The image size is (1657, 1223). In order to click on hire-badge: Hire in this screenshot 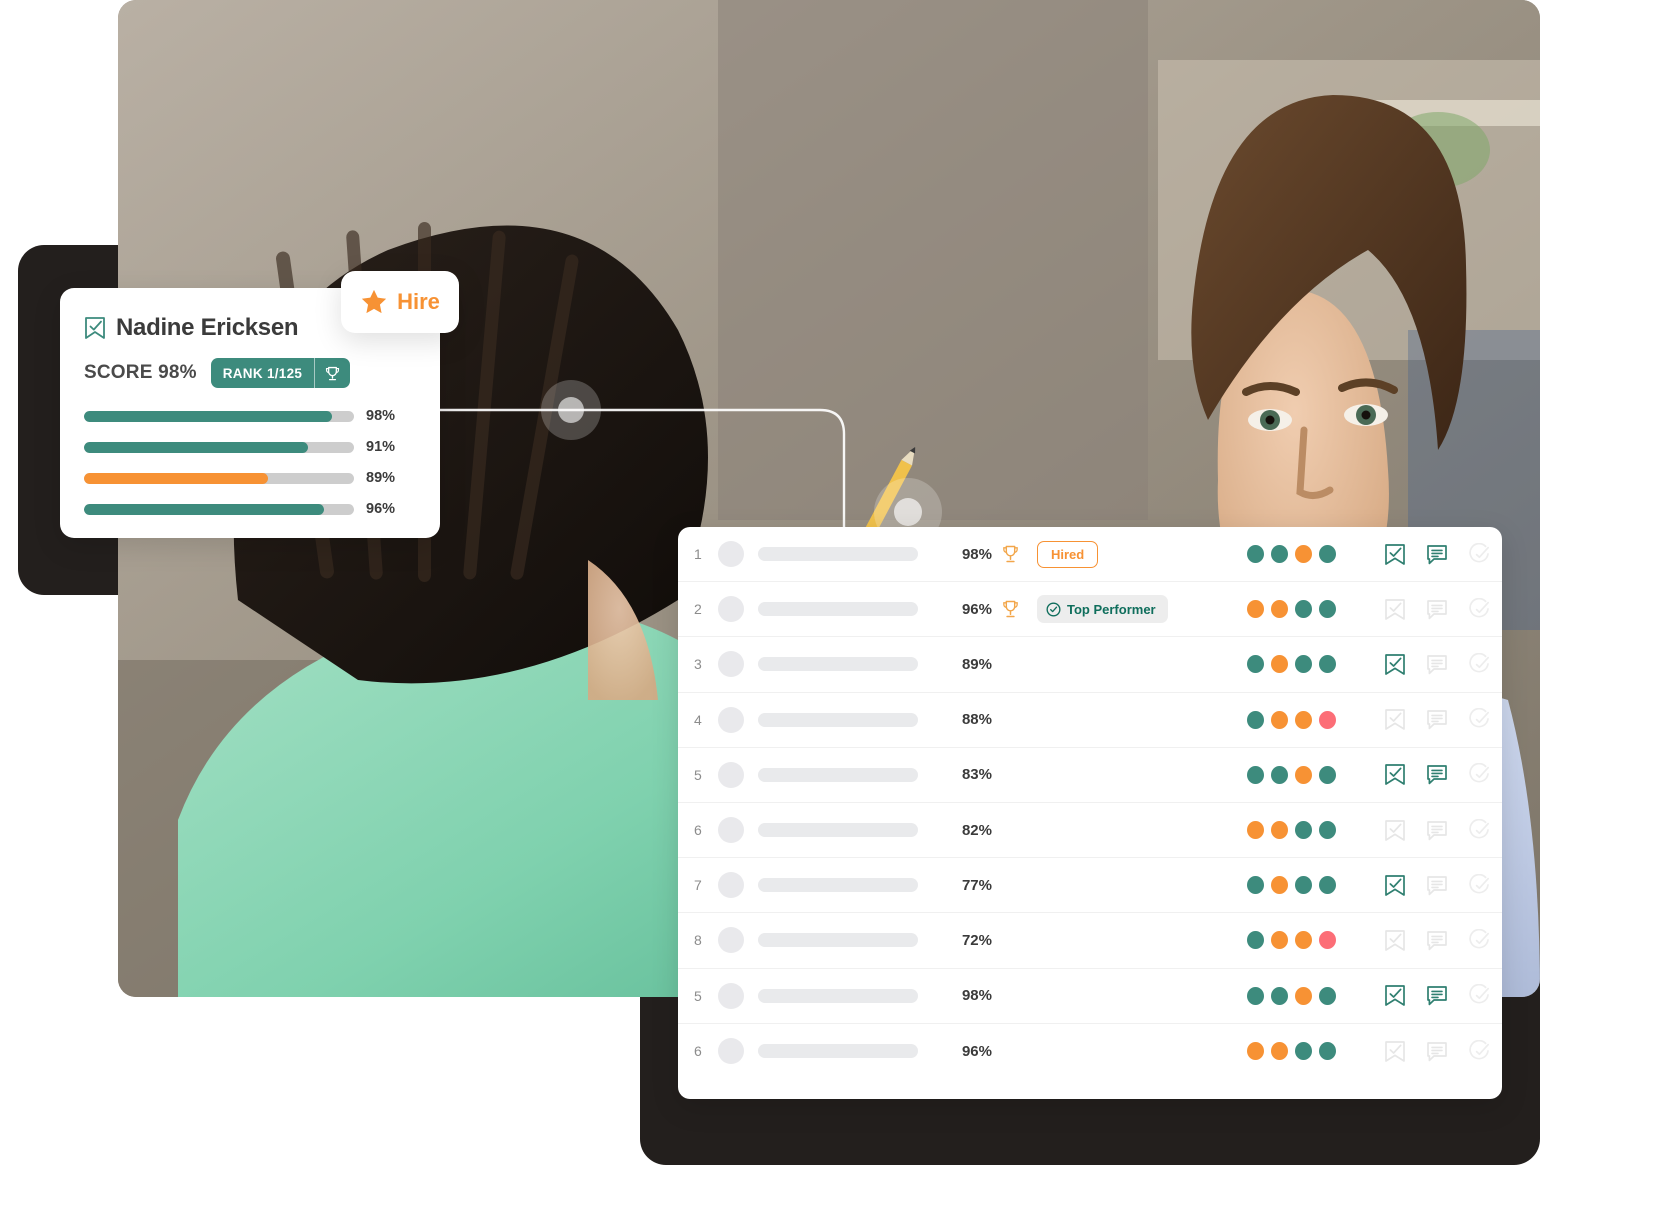, I will do `click(400, 302)`.